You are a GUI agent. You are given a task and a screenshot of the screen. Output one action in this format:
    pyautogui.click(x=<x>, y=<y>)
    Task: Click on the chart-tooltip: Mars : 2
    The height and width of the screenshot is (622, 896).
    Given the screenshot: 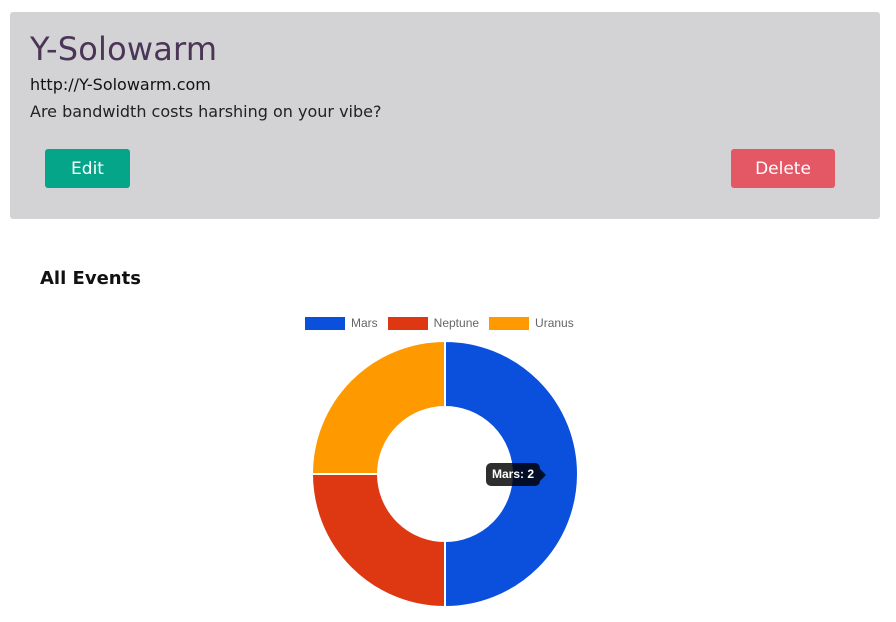 What is the action you would take?
    pyautogui.click(x=516, y=474)
    